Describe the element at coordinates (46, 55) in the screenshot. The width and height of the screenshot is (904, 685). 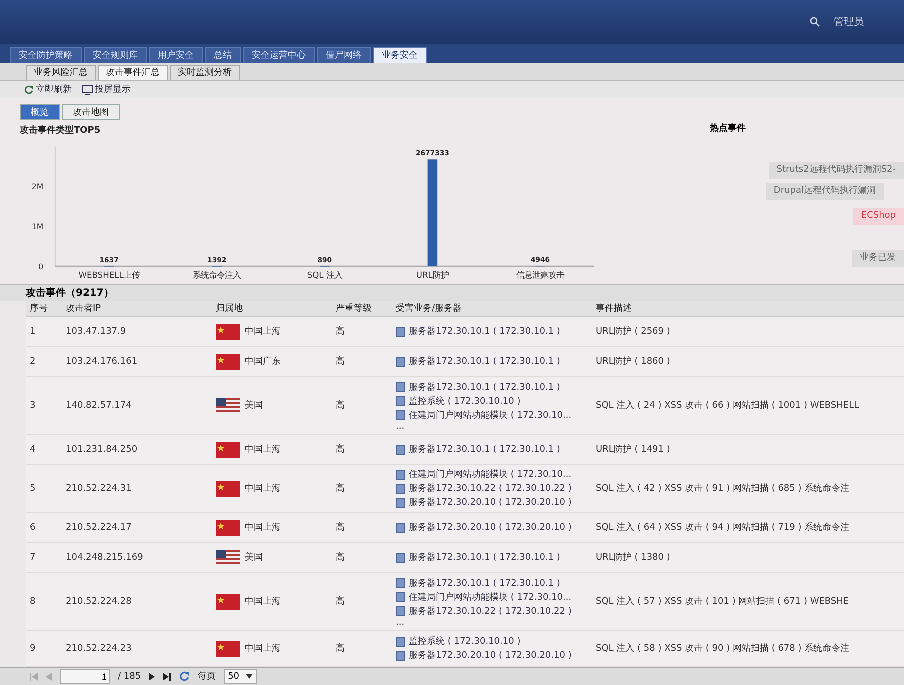
I see `module-tab: 安全防护策略` at that location.